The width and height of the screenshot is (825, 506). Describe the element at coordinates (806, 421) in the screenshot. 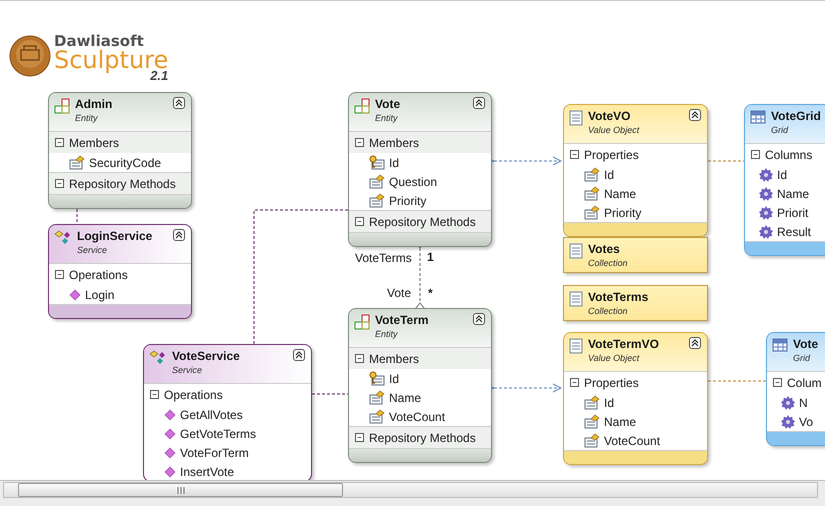

I see `column-item: Vo` at that location.